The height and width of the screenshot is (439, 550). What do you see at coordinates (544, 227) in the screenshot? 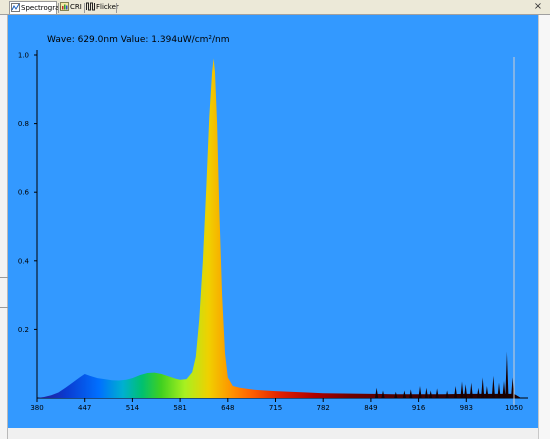
I see `right-panel-edge` at bounding box center [544, 227].